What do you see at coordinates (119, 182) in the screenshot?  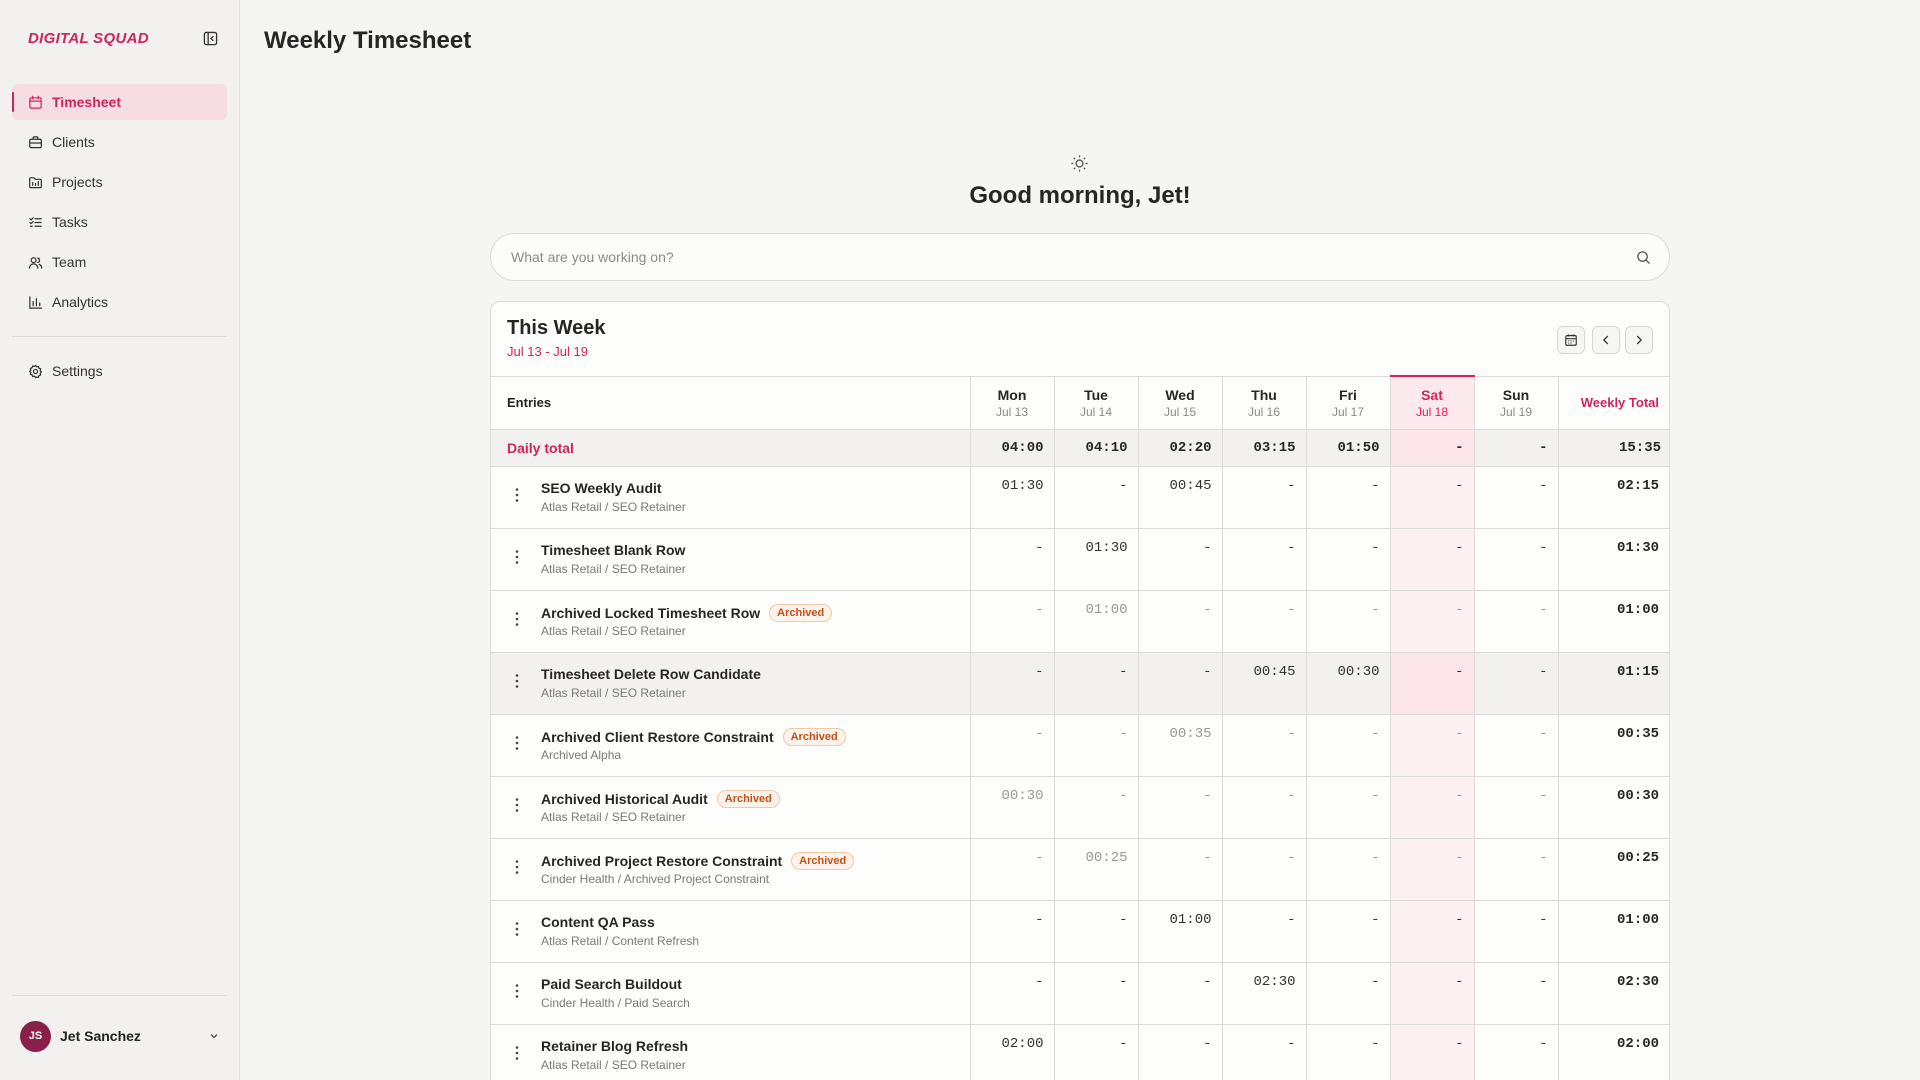 I see `sidebar-item-projects: Projects` at bounding box center [119, 182].